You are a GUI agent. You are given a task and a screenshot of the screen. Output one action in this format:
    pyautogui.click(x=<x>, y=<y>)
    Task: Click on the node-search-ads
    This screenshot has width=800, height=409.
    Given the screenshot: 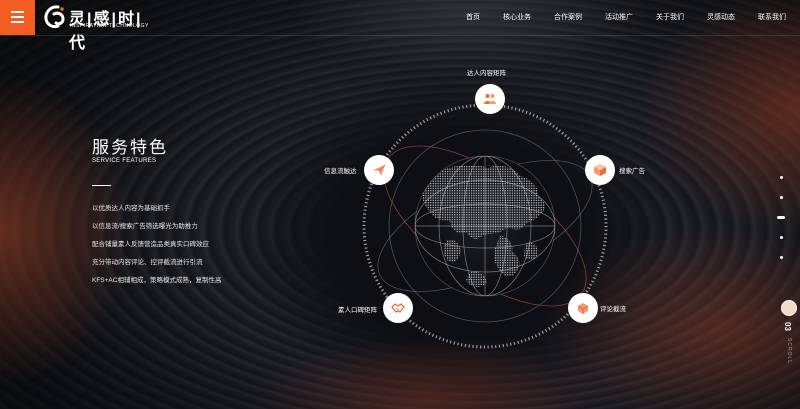 What is the action you would take?
    pyautogui.click(x=600, y=170)
    